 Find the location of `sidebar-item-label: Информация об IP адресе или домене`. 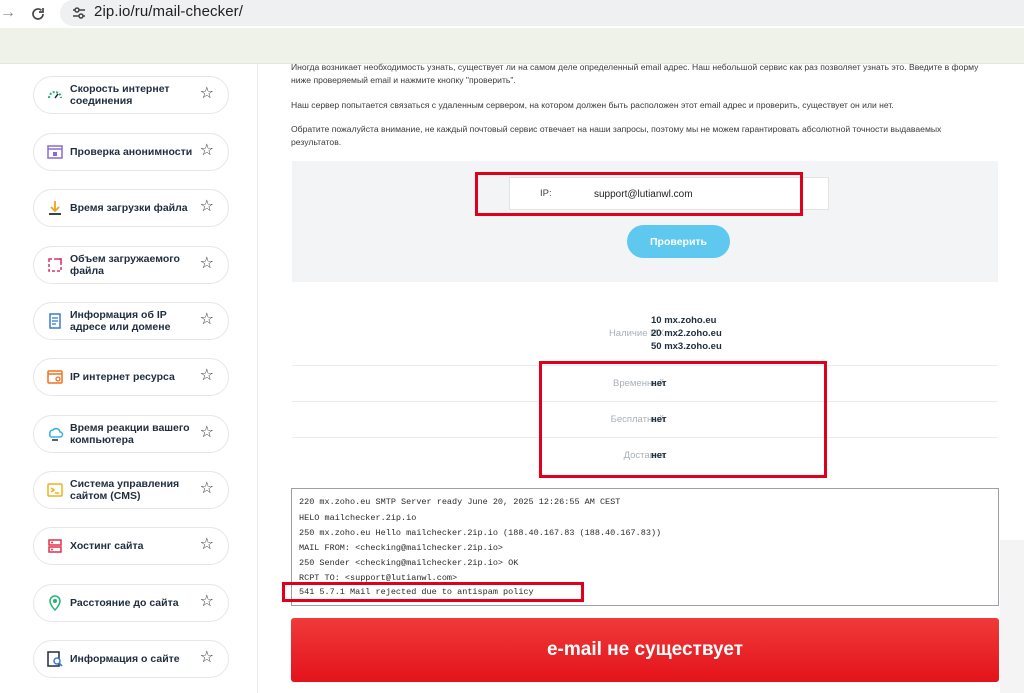

sidebar-item-label: Информация об IP адресе или домене is located at coordinates (120, 321).